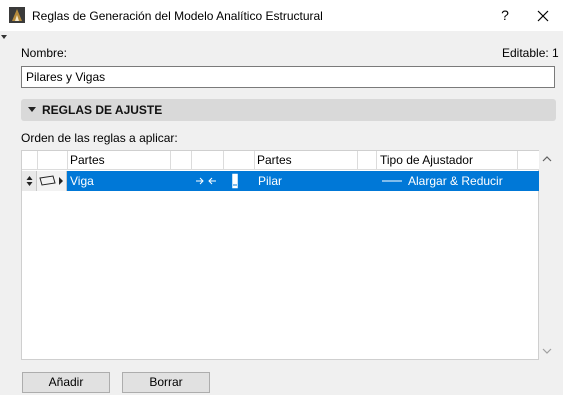 The image size is (563, 395). What do you see at coordinates (206, 181) in the screenshot?
I see `arrows-toward-icon` at bounding box center [206, 181].